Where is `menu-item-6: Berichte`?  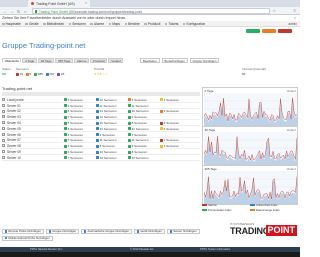 menu-item-6: Berichte is located at coordinates (132, 24).